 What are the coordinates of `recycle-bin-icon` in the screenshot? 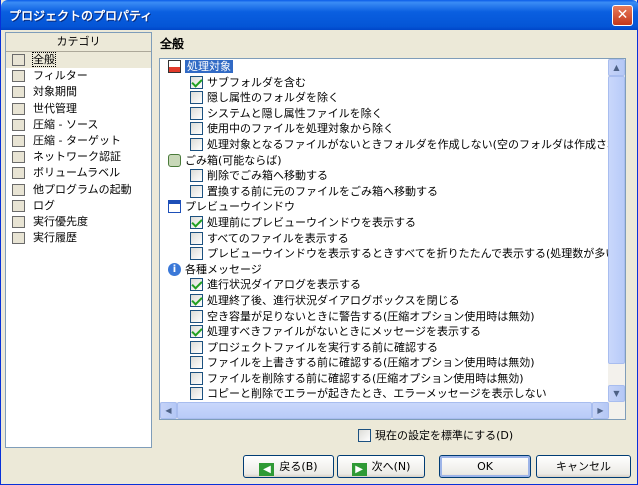 It's located at (174, 160).